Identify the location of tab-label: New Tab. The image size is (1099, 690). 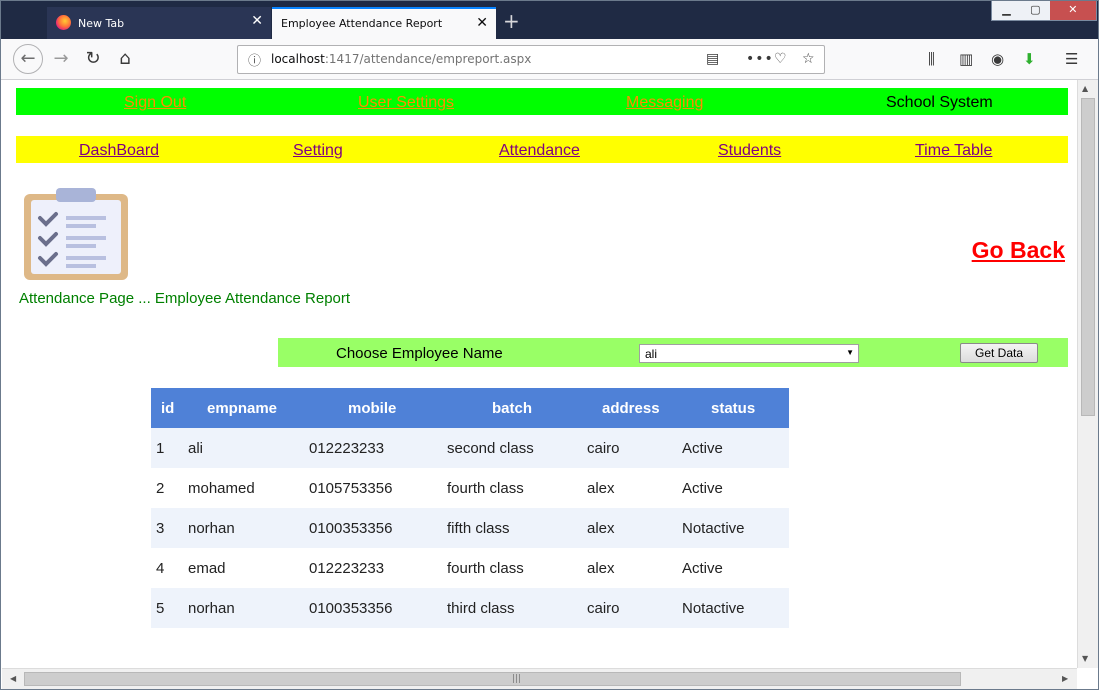
(101, 23).